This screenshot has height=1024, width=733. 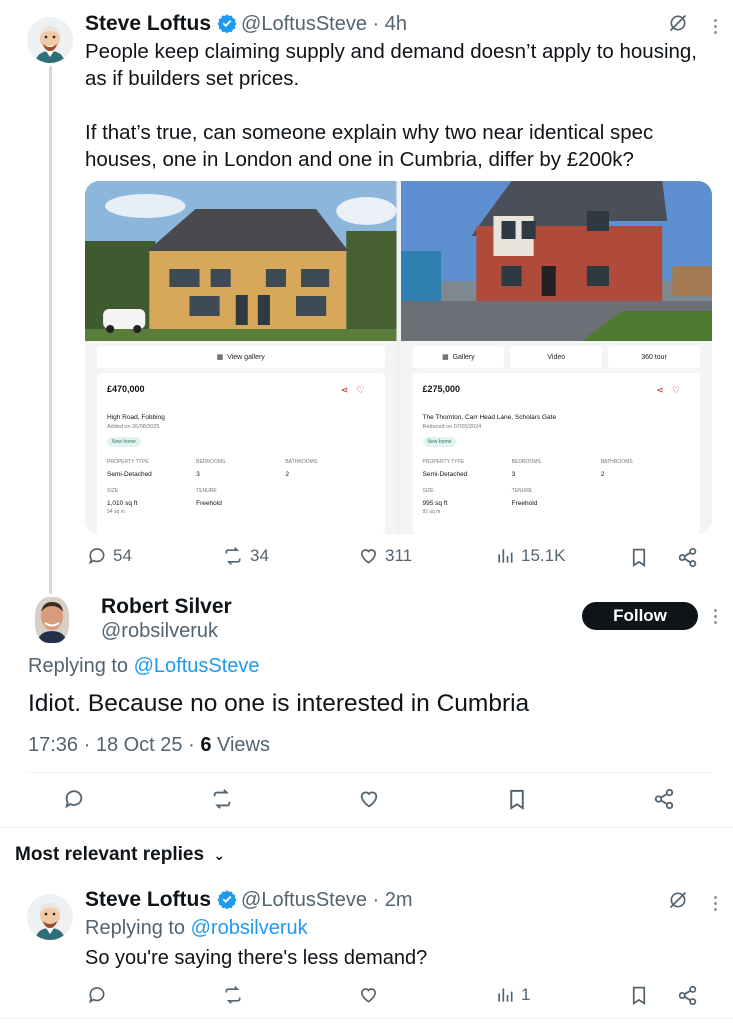 What do you see at coordinates (616, 462) in the screenshot?
I see `detail-label: BATHROOMS` at bounding box center [616, 462].